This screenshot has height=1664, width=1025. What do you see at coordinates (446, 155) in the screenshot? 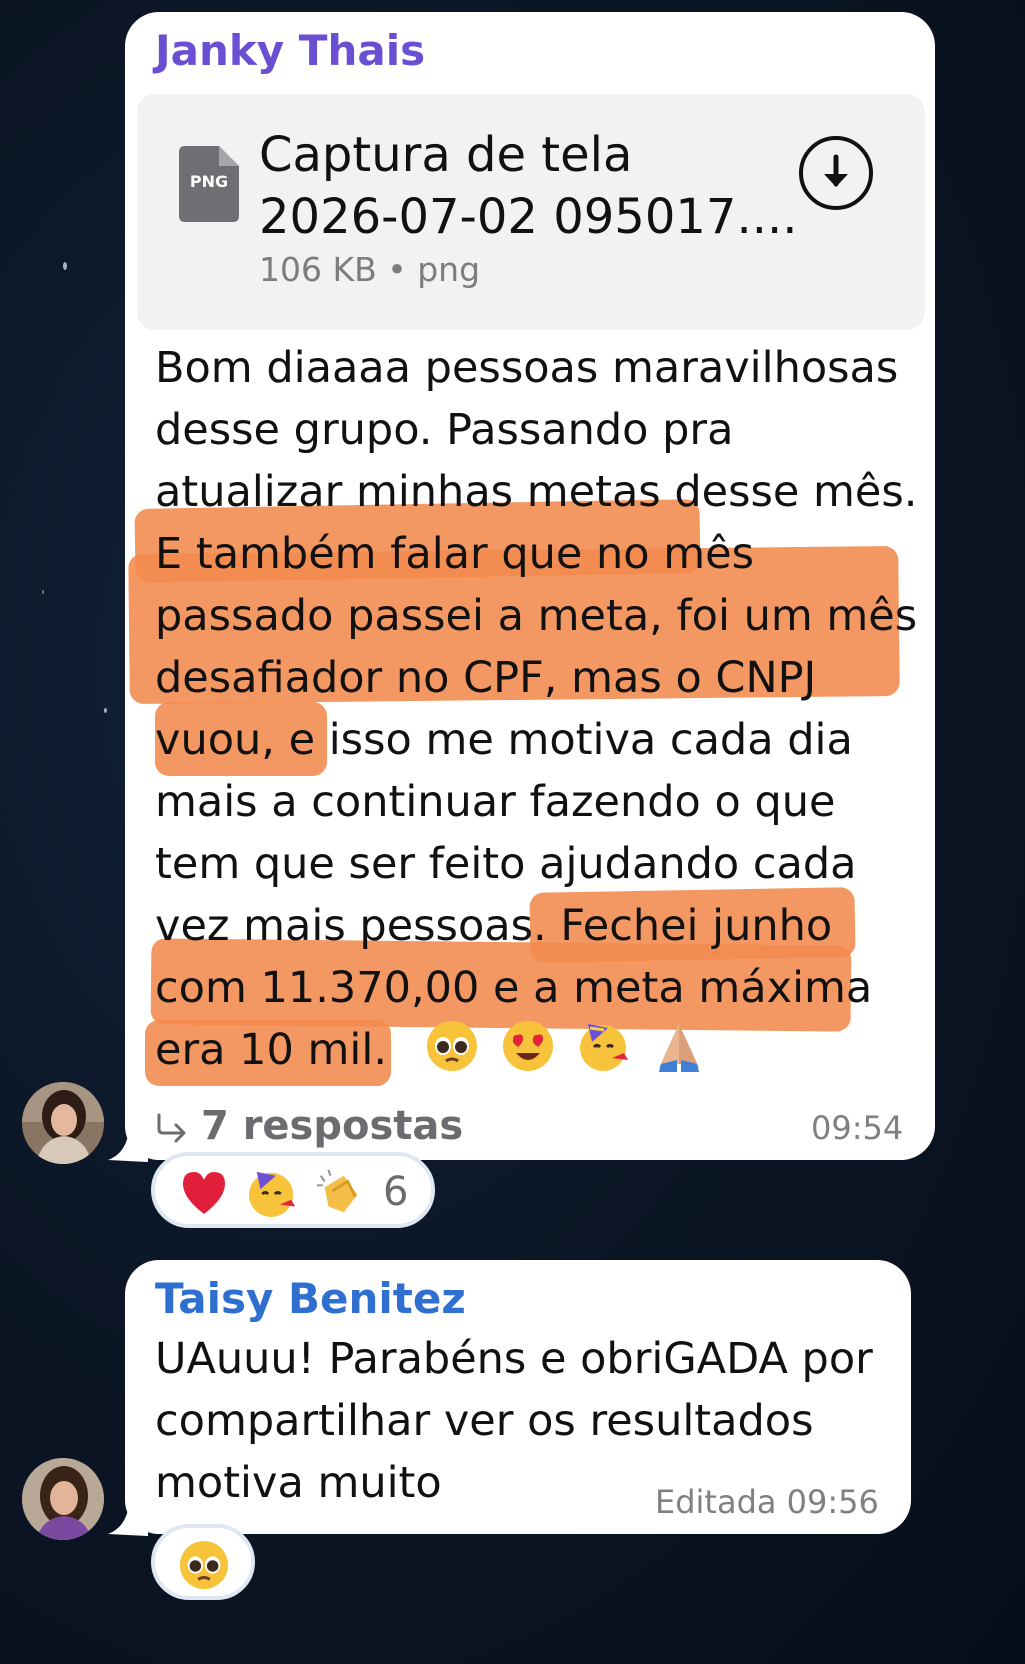
I see `file-name-line-1: Captura de tela` at bounding box center [446, 155].